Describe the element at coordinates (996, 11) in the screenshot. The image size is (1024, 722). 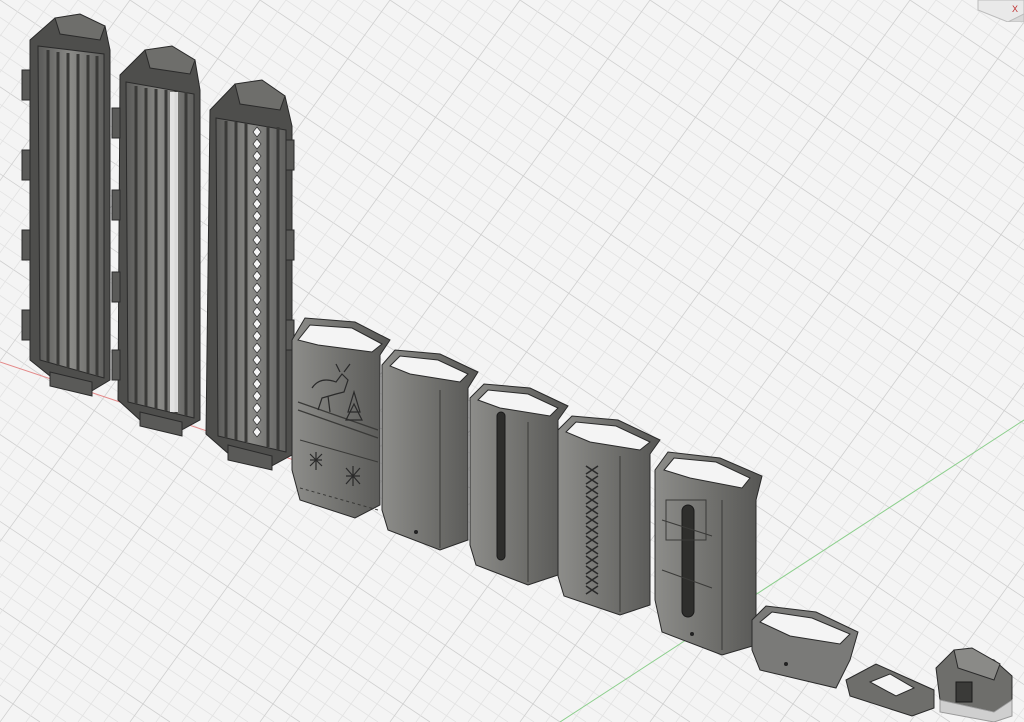
I see `viewcube: X` at that location.